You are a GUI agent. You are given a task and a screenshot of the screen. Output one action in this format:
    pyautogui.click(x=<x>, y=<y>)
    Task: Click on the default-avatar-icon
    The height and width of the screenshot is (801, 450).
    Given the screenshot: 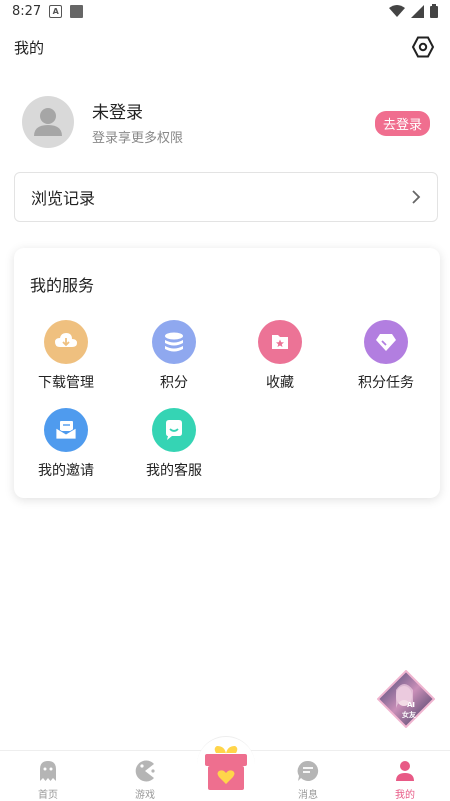 What is the action you would take?
    pyautogui.click(x=48, y=122)
    